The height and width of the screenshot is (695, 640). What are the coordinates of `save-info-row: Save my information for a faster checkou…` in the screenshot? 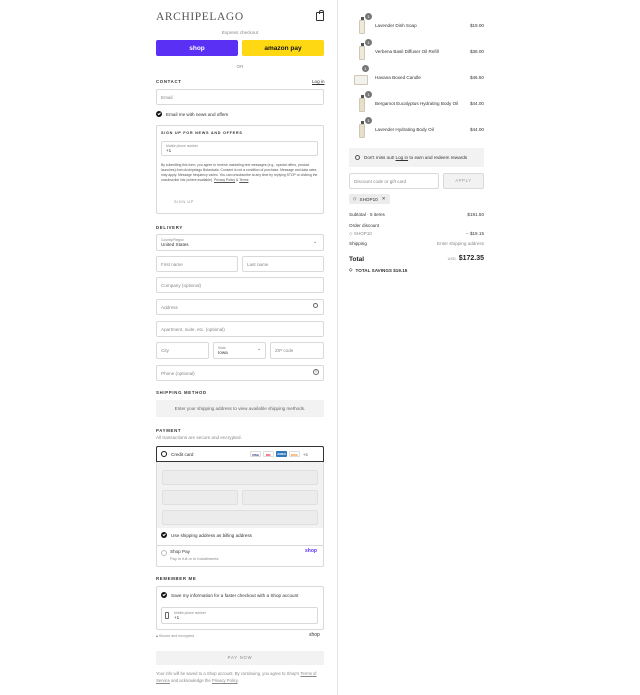 It's located at (229, 595).